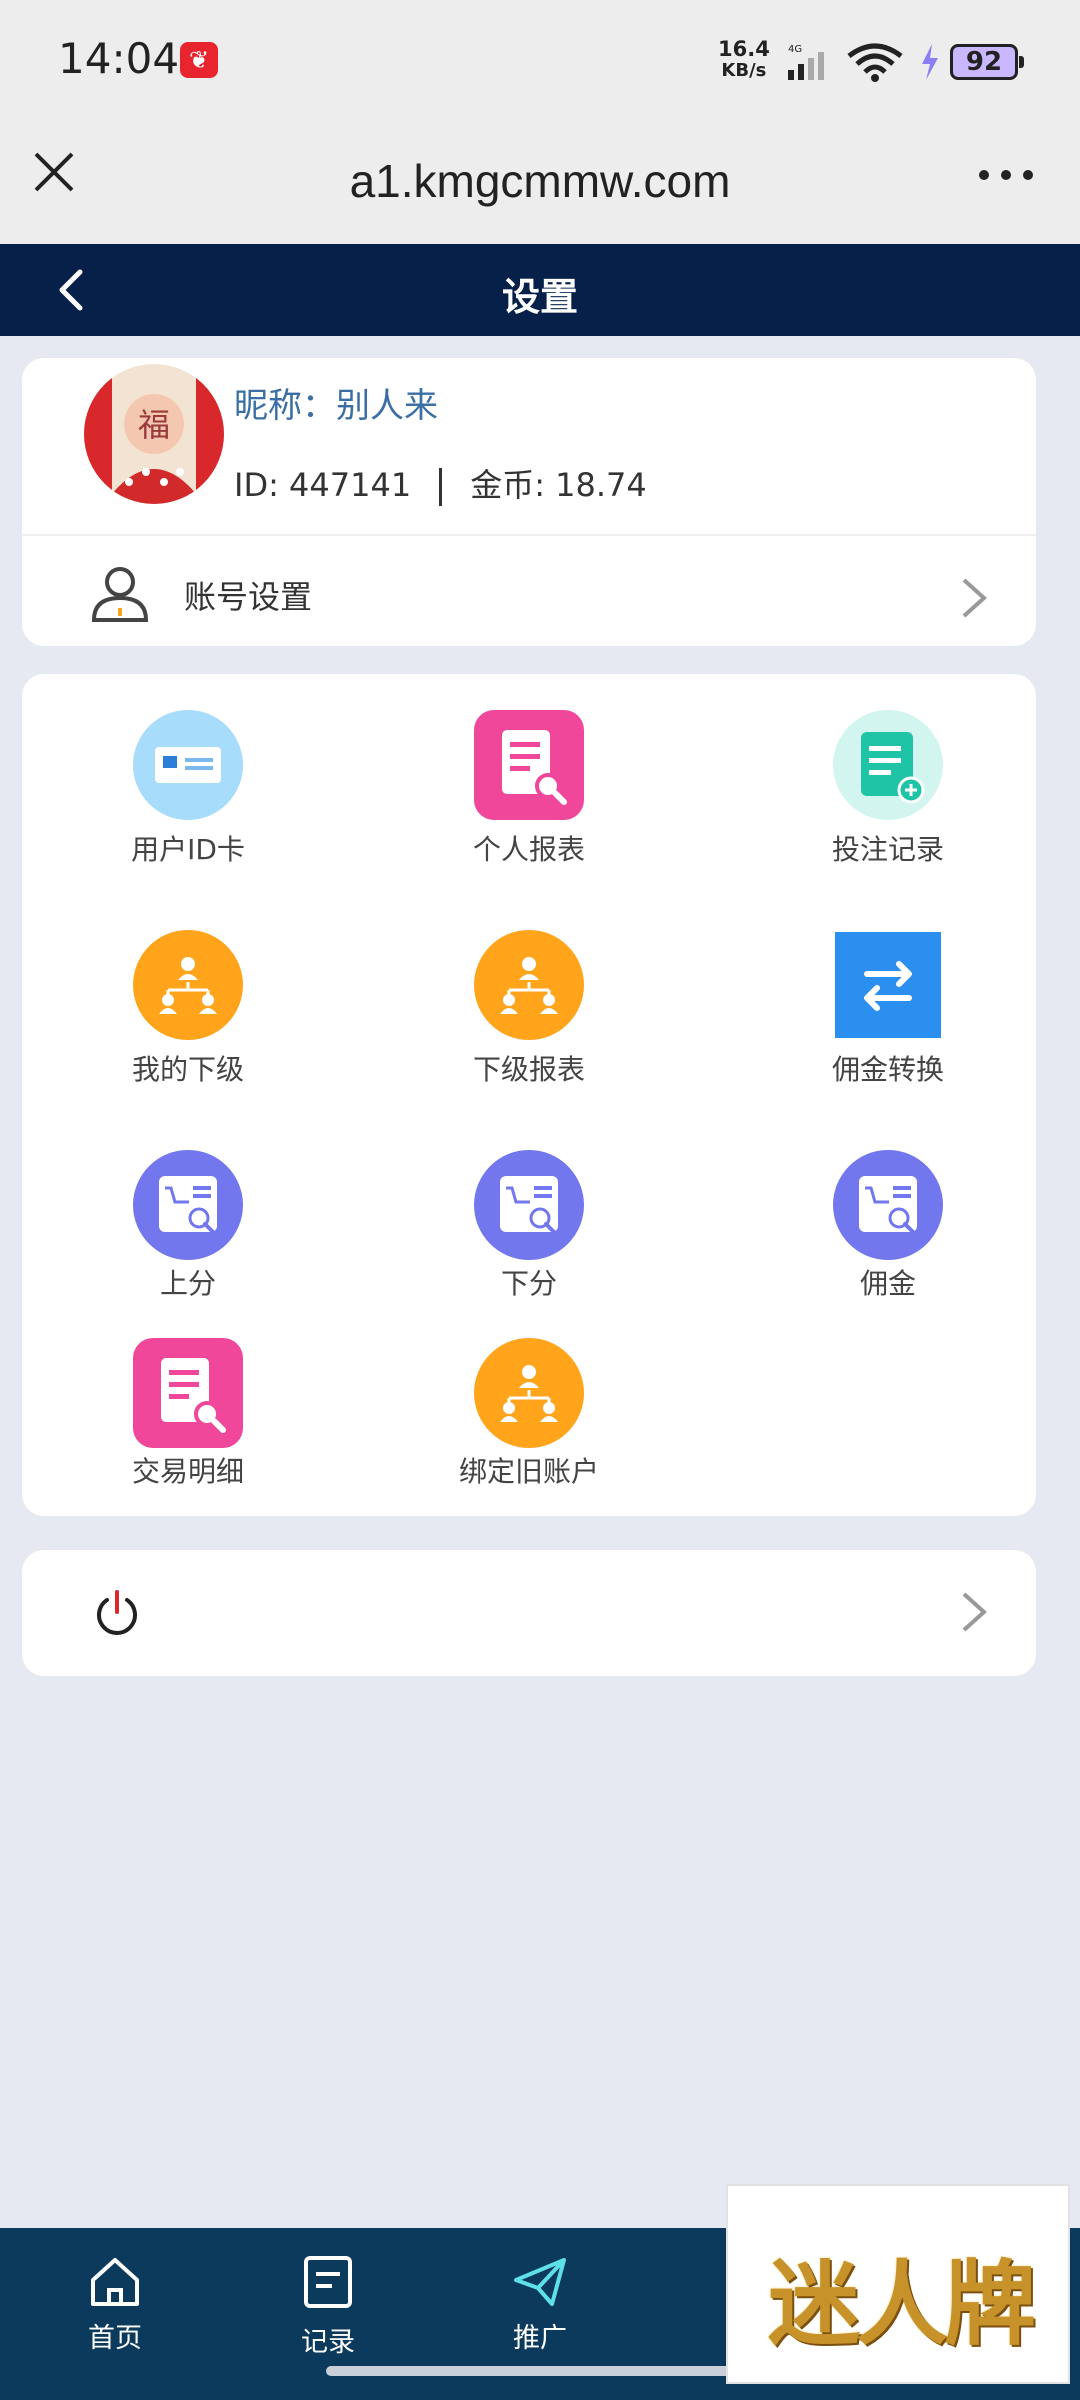  I want to click on bet-record-icon, so click(888, 765).